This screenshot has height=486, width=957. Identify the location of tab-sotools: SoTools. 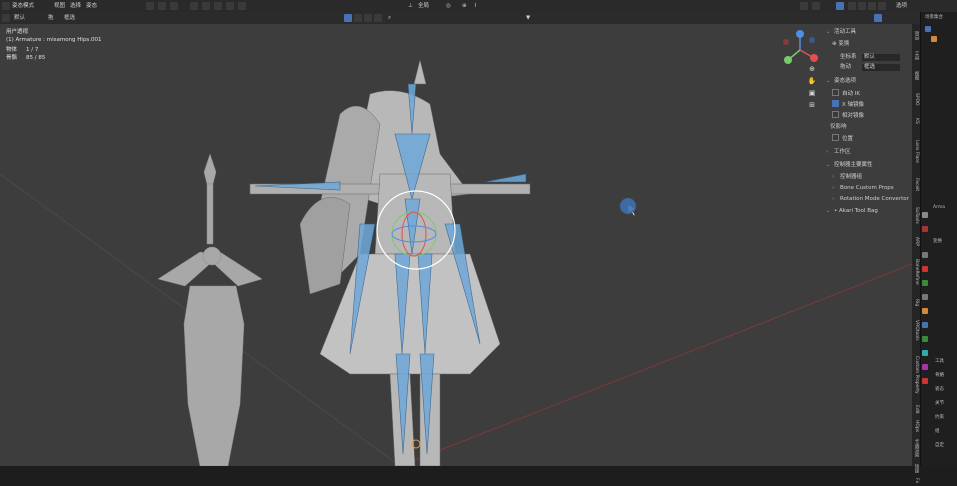
(916, 215).